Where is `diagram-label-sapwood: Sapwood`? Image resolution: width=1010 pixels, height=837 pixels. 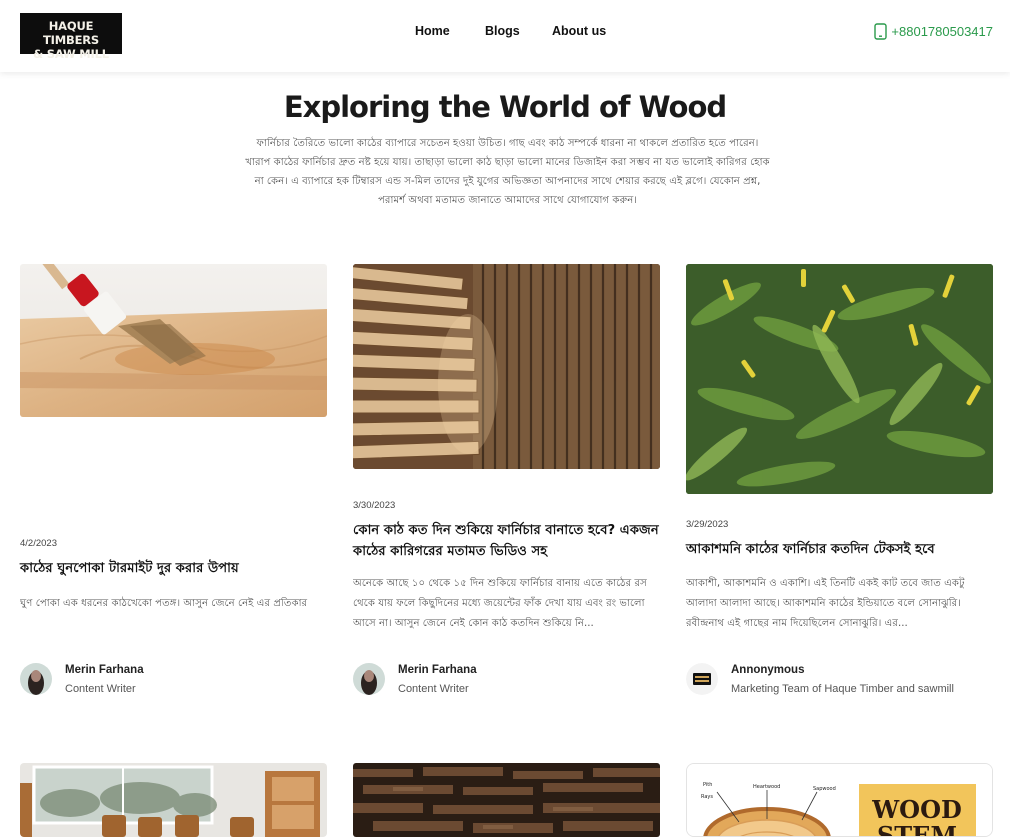 diagram-label-sapwood: Sapwood is located at coordinates (824, 789).